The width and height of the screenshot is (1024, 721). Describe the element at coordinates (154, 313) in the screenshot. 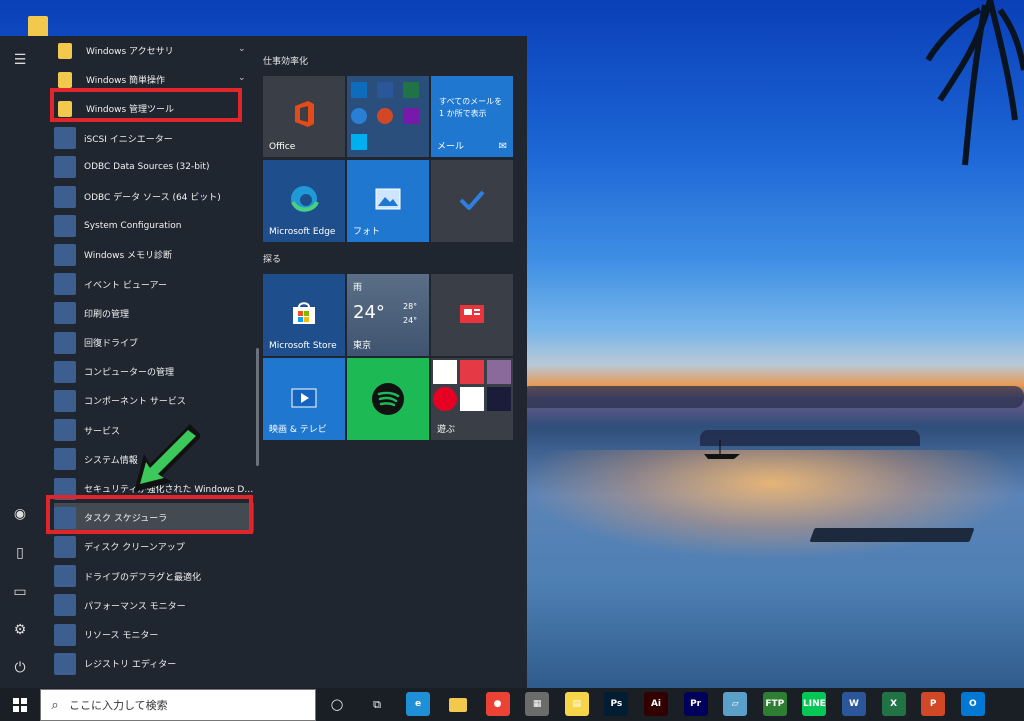

I see `app-list-item: 印刷の管理` at that location.